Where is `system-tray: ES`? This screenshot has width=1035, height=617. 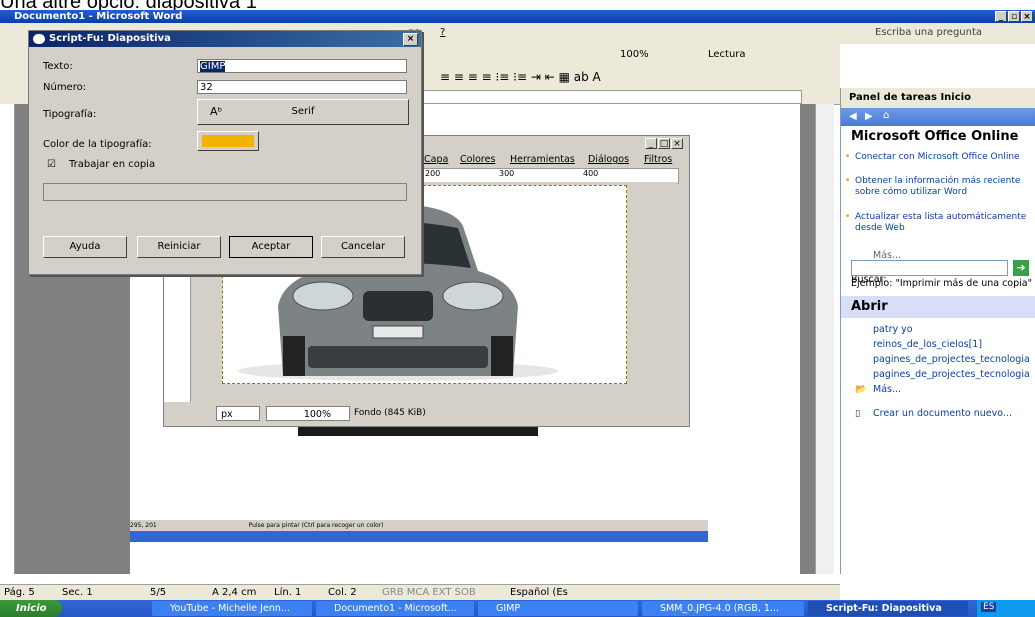 system-tray: ES is located at coordinates (1006, 608).